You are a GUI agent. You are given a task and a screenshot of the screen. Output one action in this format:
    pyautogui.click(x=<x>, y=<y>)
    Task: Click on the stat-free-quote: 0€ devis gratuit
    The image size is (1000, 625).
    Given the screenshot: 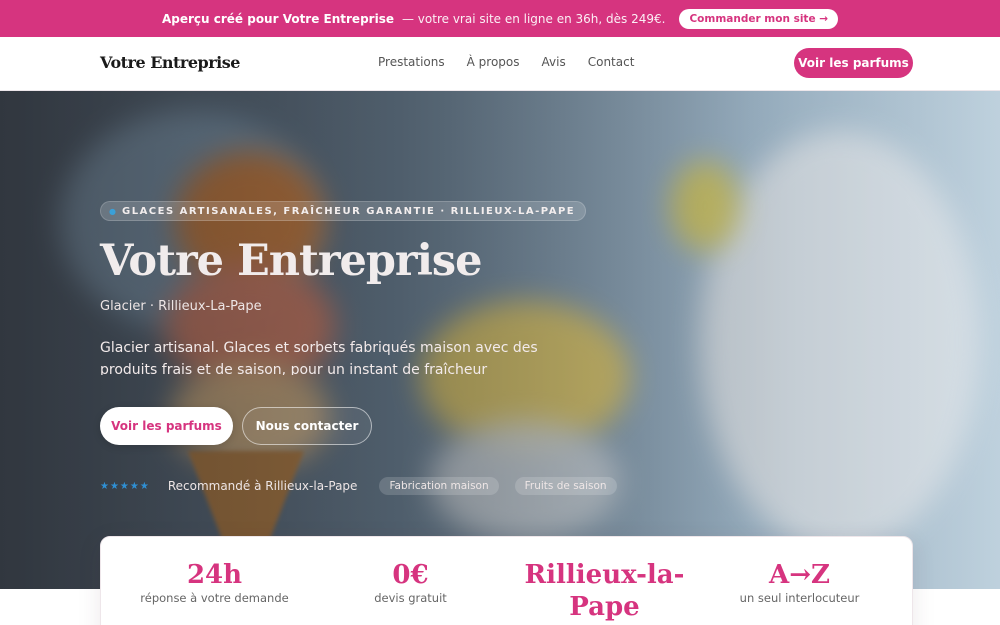 What is the action you would take?
    pyautogui.click(x=410, y=582)
    